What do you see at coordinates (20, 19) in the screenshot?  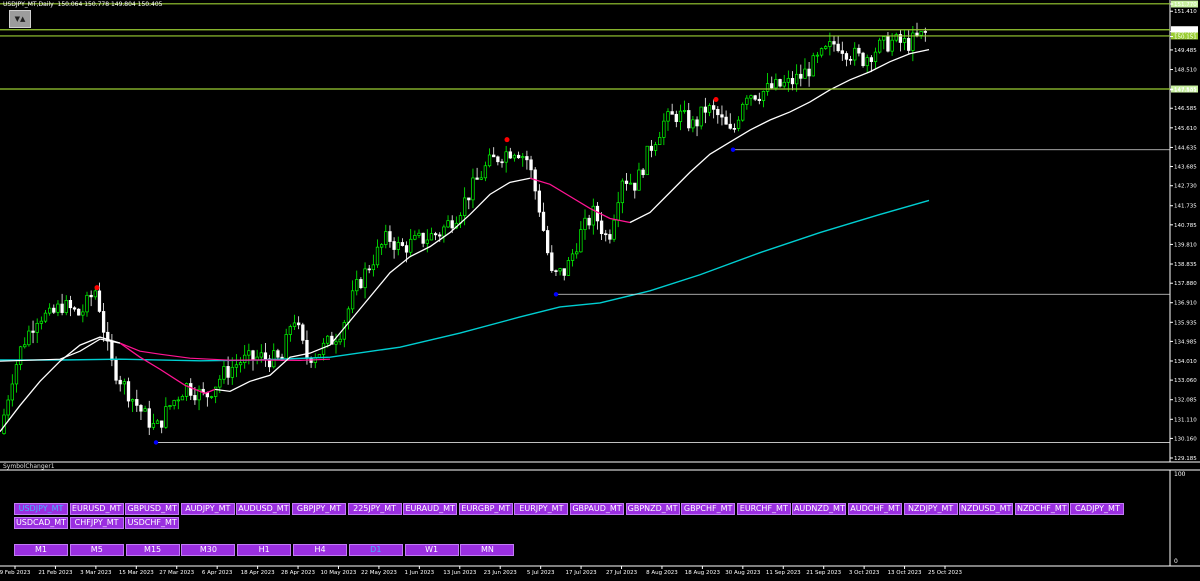 I see `chart-nav-button: ▼▲` at bounding box center [20, 19].